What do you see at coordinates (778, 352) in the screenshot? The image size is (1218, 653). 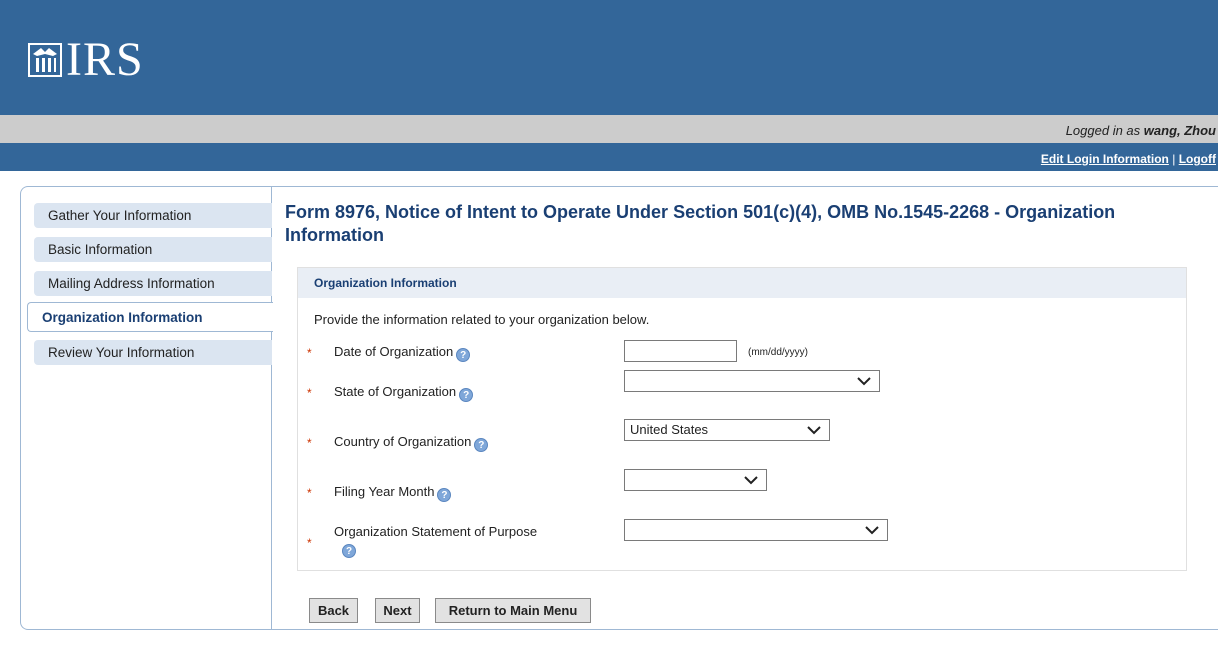 I see `date-format-hint: (mm/dd/yyyy)` at bounding box center [778, 352].